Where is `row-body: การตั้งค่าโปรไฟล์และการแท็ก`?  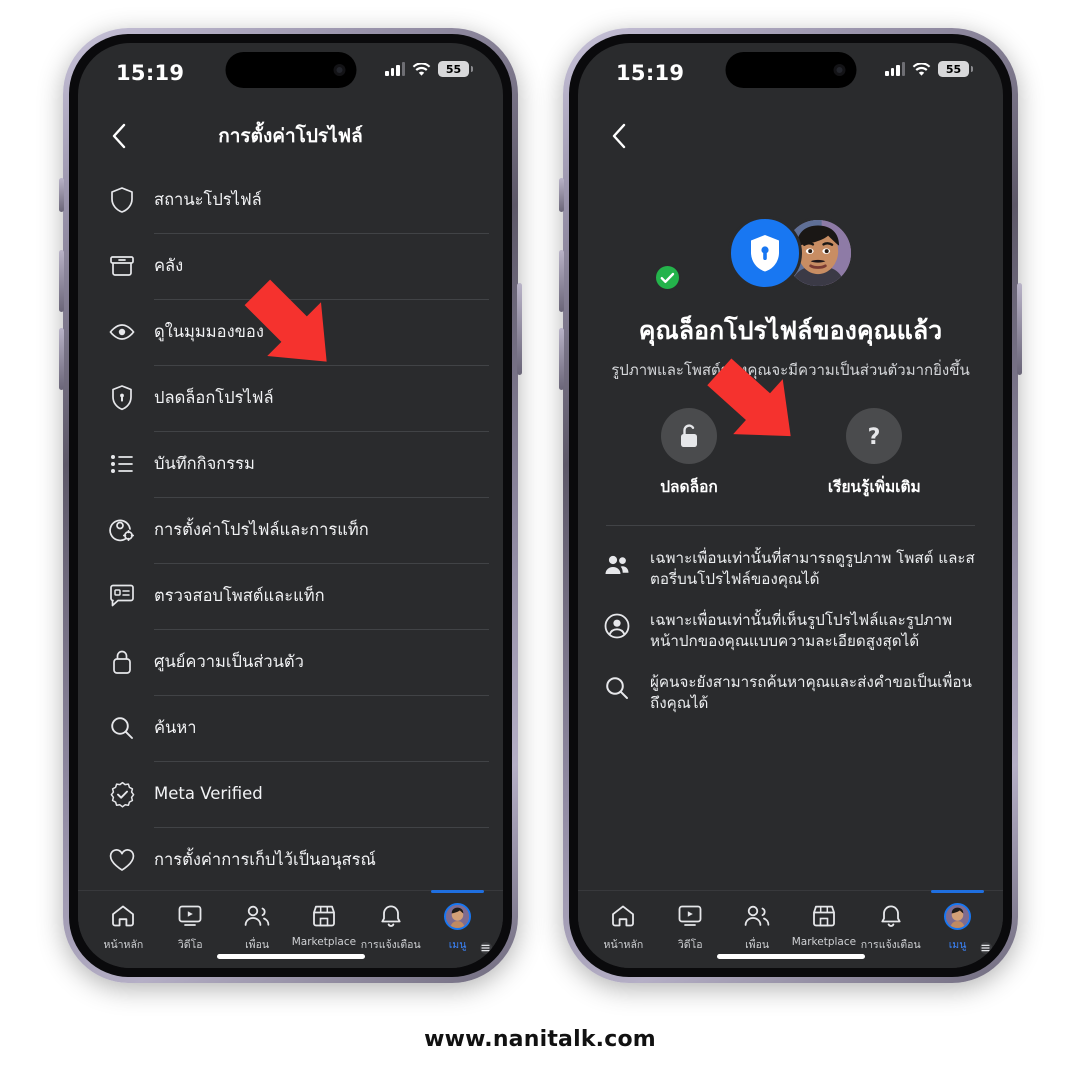 row-body: การตั้งค่าโปรไฟล์และการแท็ก is located at coordinates (328, 530).